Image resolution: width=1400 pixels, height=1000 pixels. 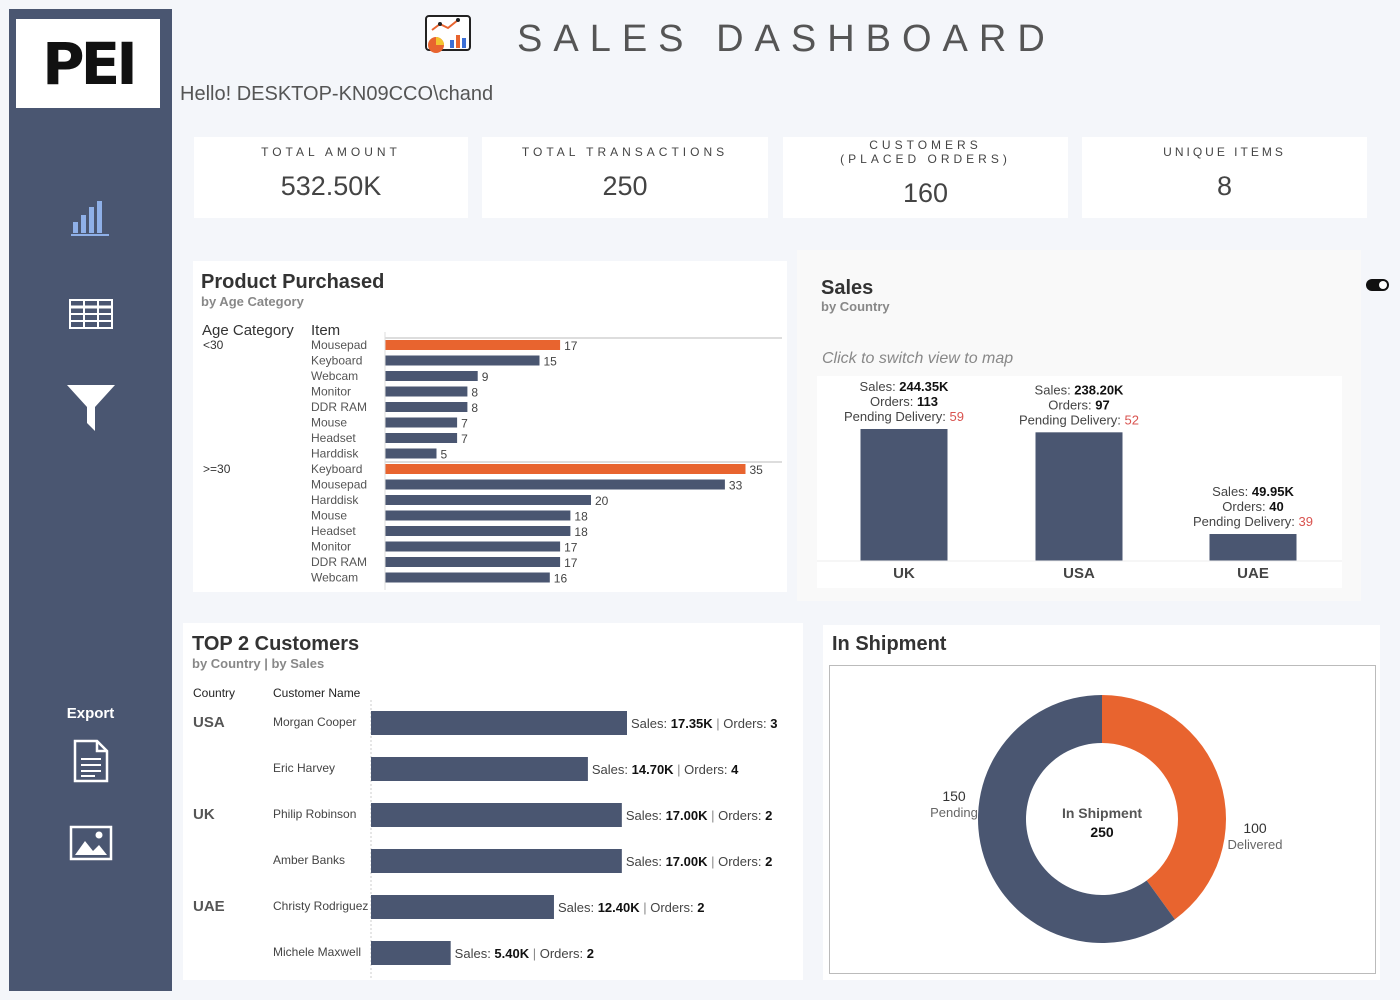 I want to click on export-label: Export, so click(x=90, y=713).